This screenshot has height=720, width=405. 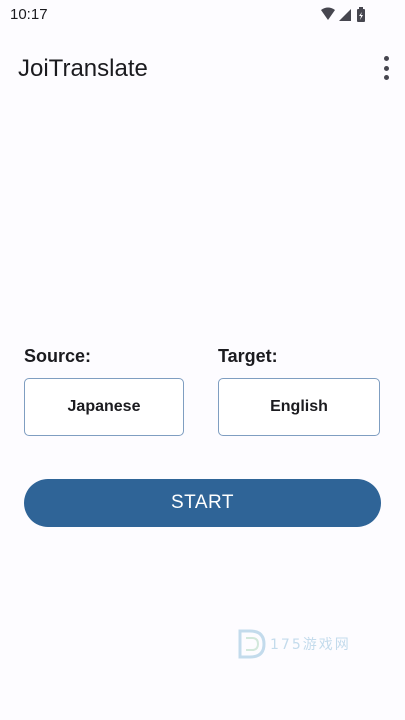 What do you see at coordinates (29, 14) in the screenshot?
I see `status-time: 10:17` at bounding box center [29, 14].